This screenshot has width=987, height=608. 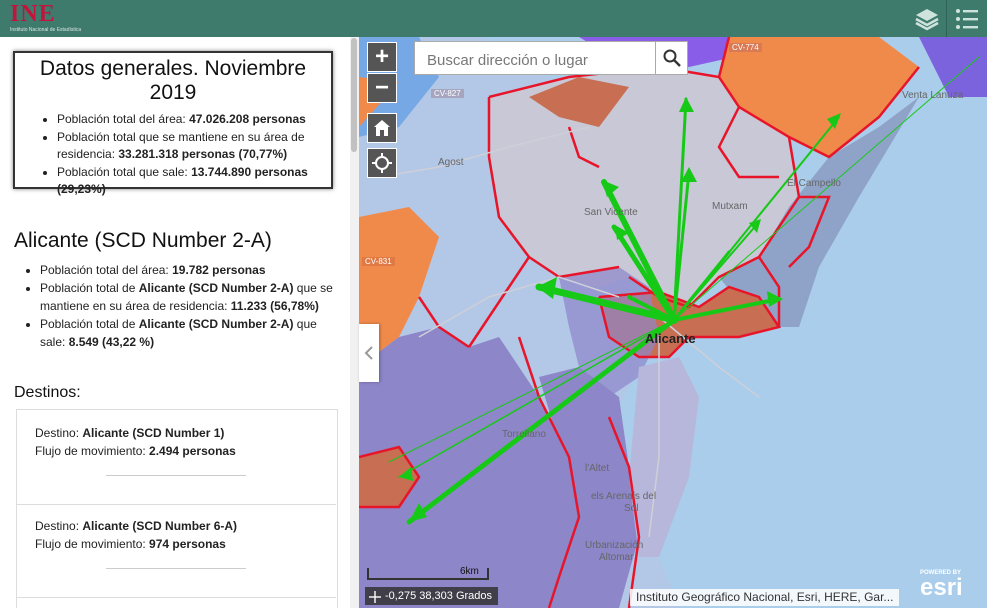 What do you see at coordinates (33, 14) in the screenshot?
I see `logo-text: INE` at bounding box center [33, 14].